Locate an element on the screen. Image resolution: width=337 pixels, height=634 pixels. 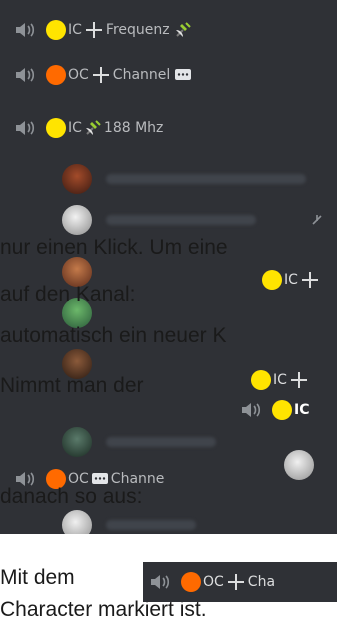
article-text-line: automatisch ein neuer K is located at coordinates (113, 335).